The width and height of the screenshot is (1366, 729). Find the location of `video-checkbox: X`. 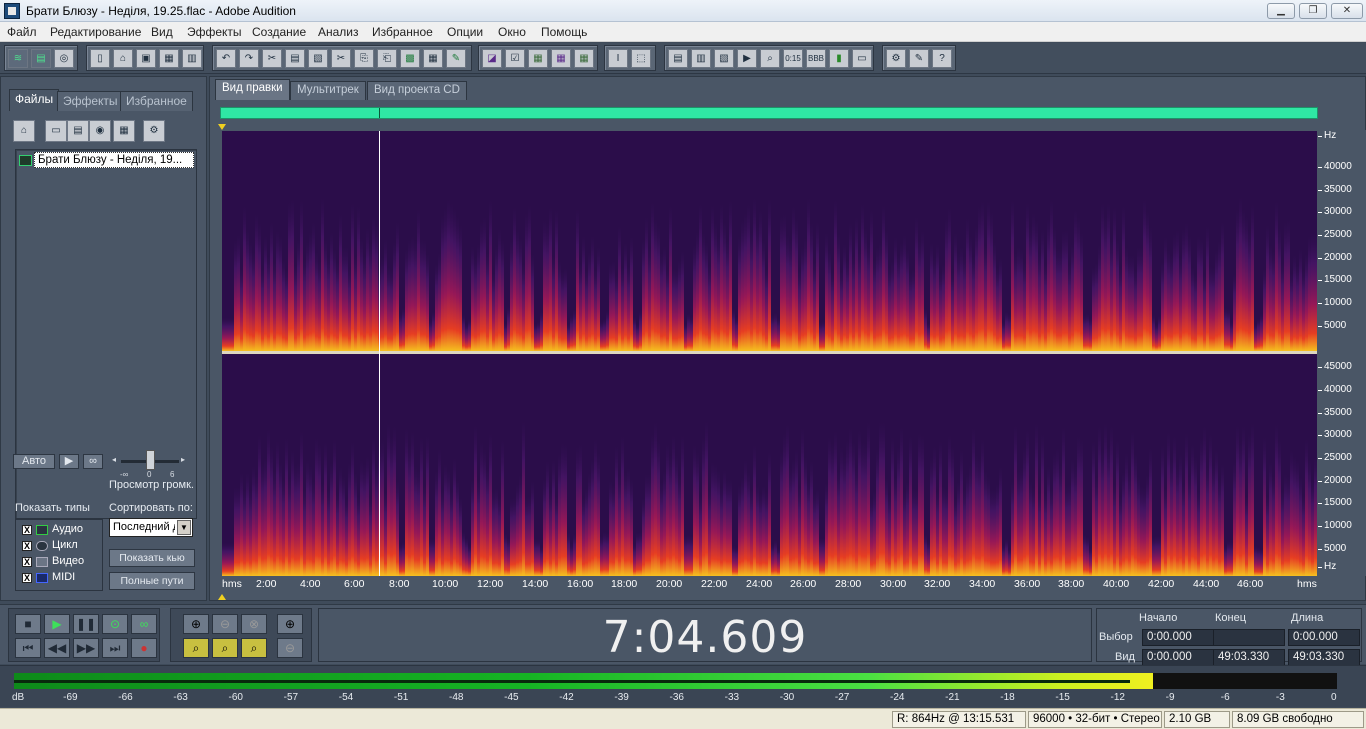

video-checkbox: X is located at coordinates (27, 562).